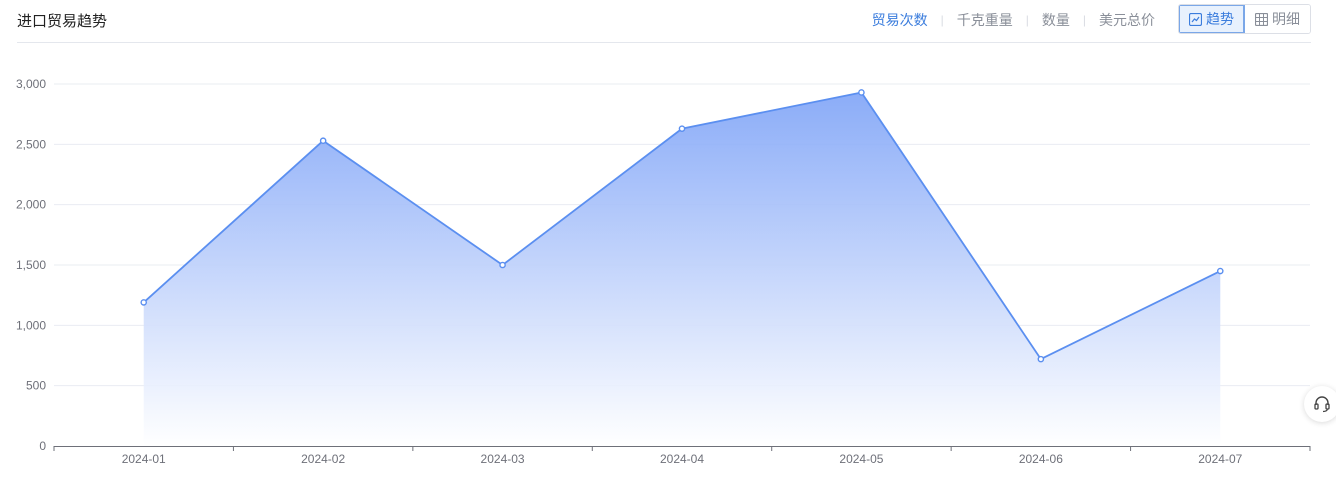 This screenshot has height=479, width=1336. What do you see at coordinates (31, 265) in the screenshot?
I see `y-tick-label: 1,500` at bounding box center [31, 265].